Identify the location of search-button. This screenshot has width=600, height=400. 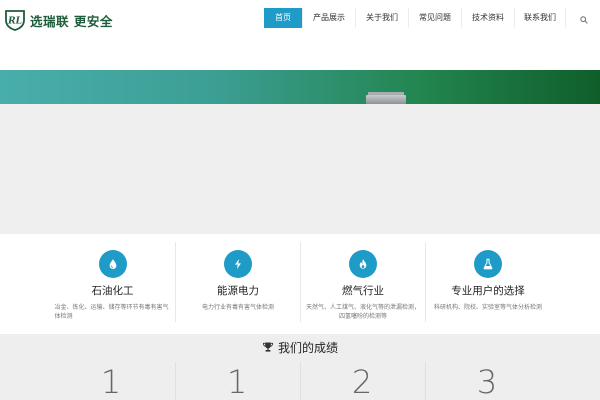
(584, 18).